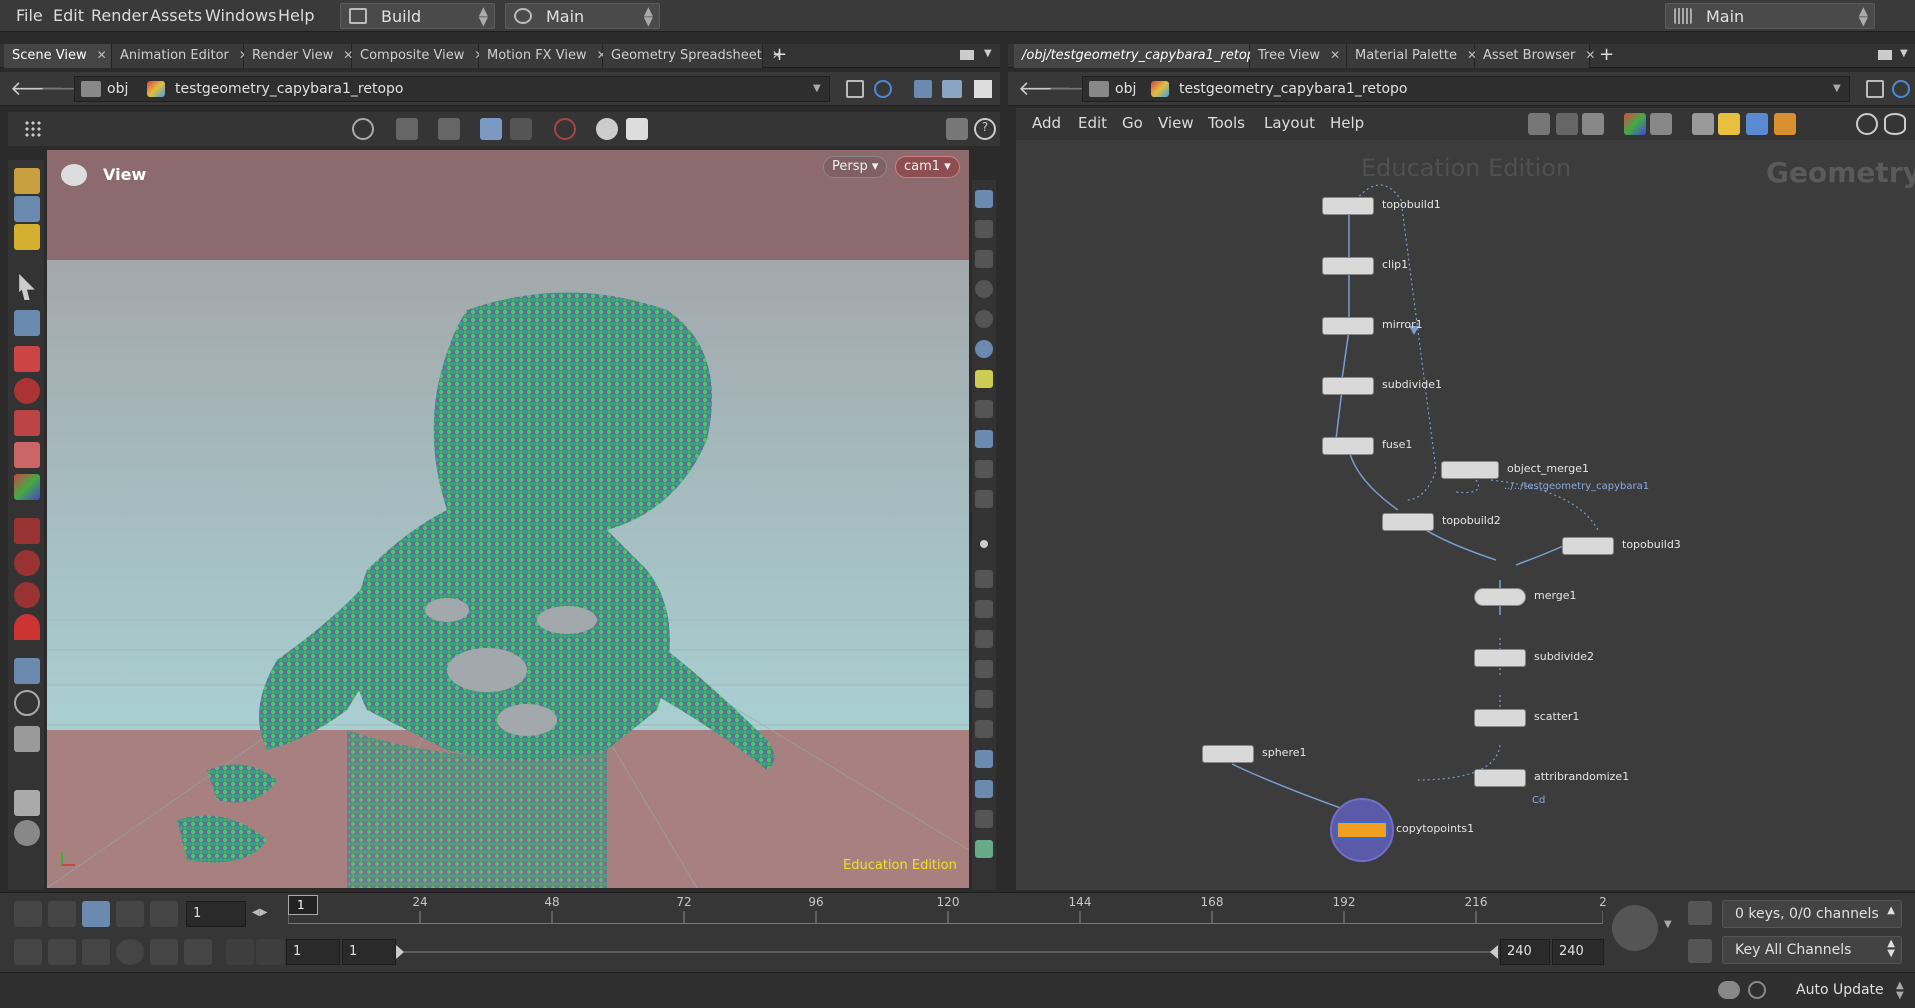 This screenshot has height=1008, width=1915. I want to click on snapshot-icon, so click(983, 89).